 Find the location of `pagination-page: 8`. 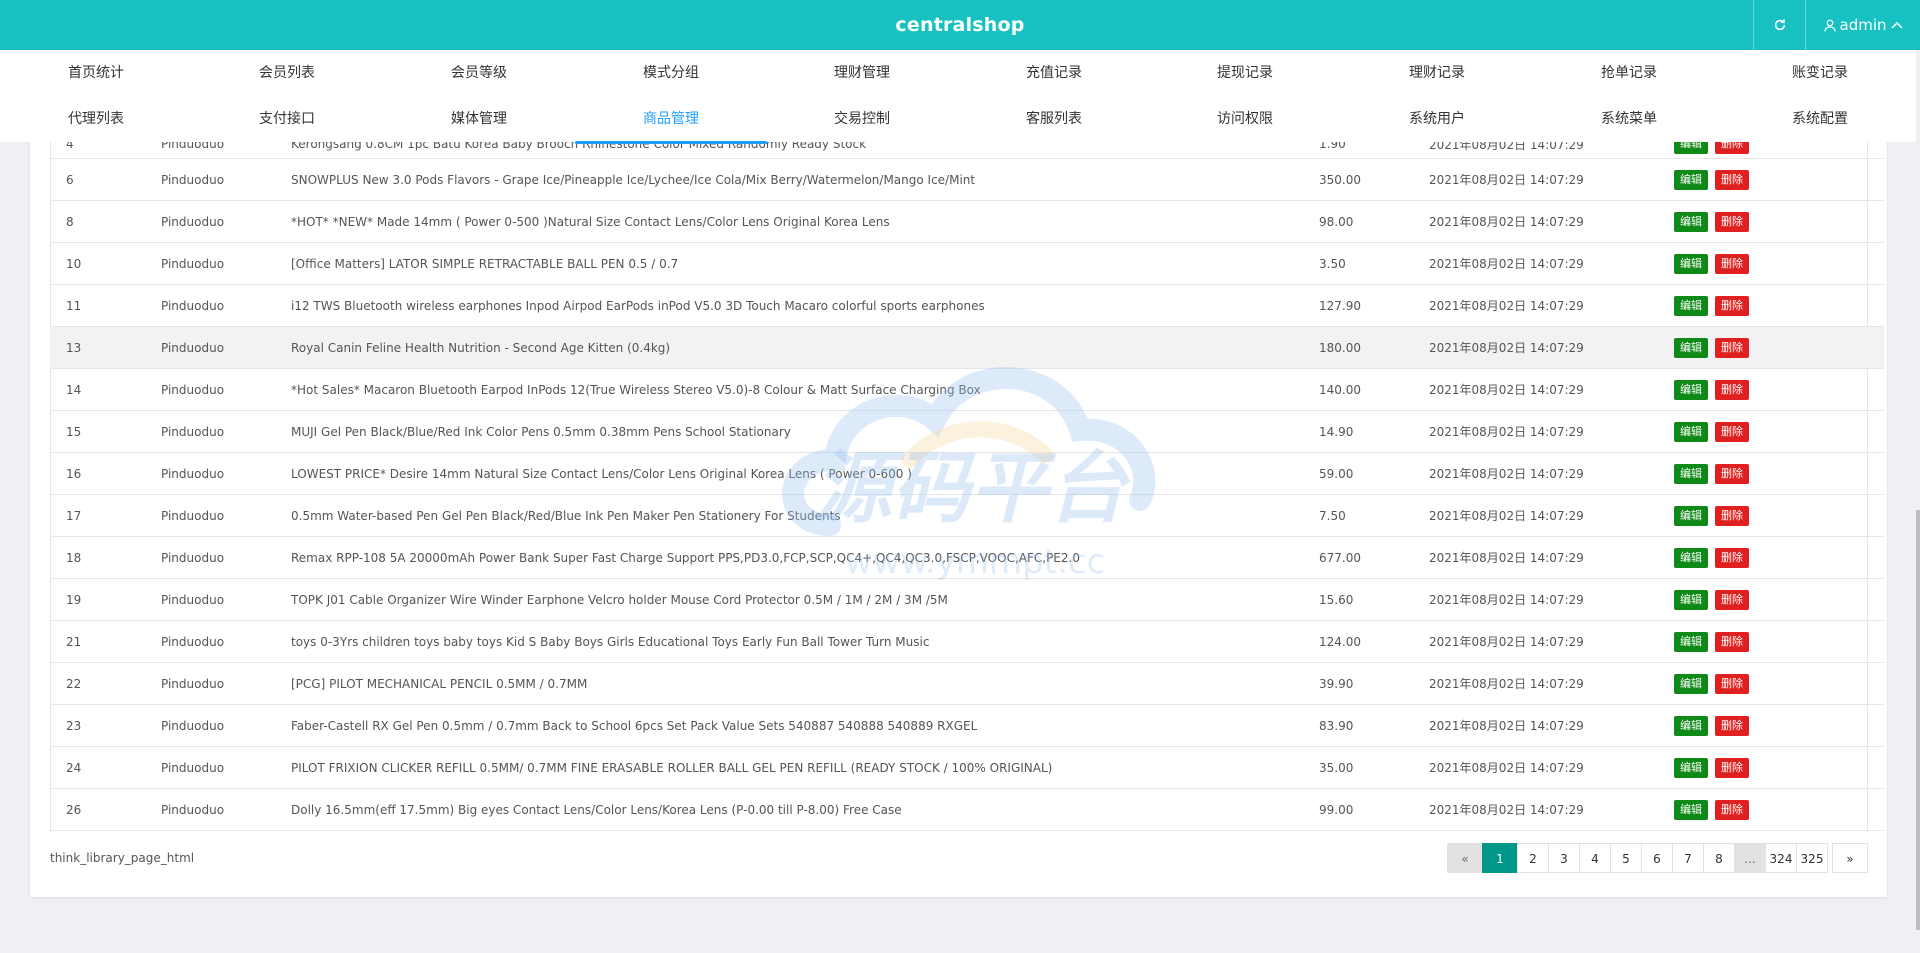

pagination-page: 8 is located at coordinates (1719, 858).